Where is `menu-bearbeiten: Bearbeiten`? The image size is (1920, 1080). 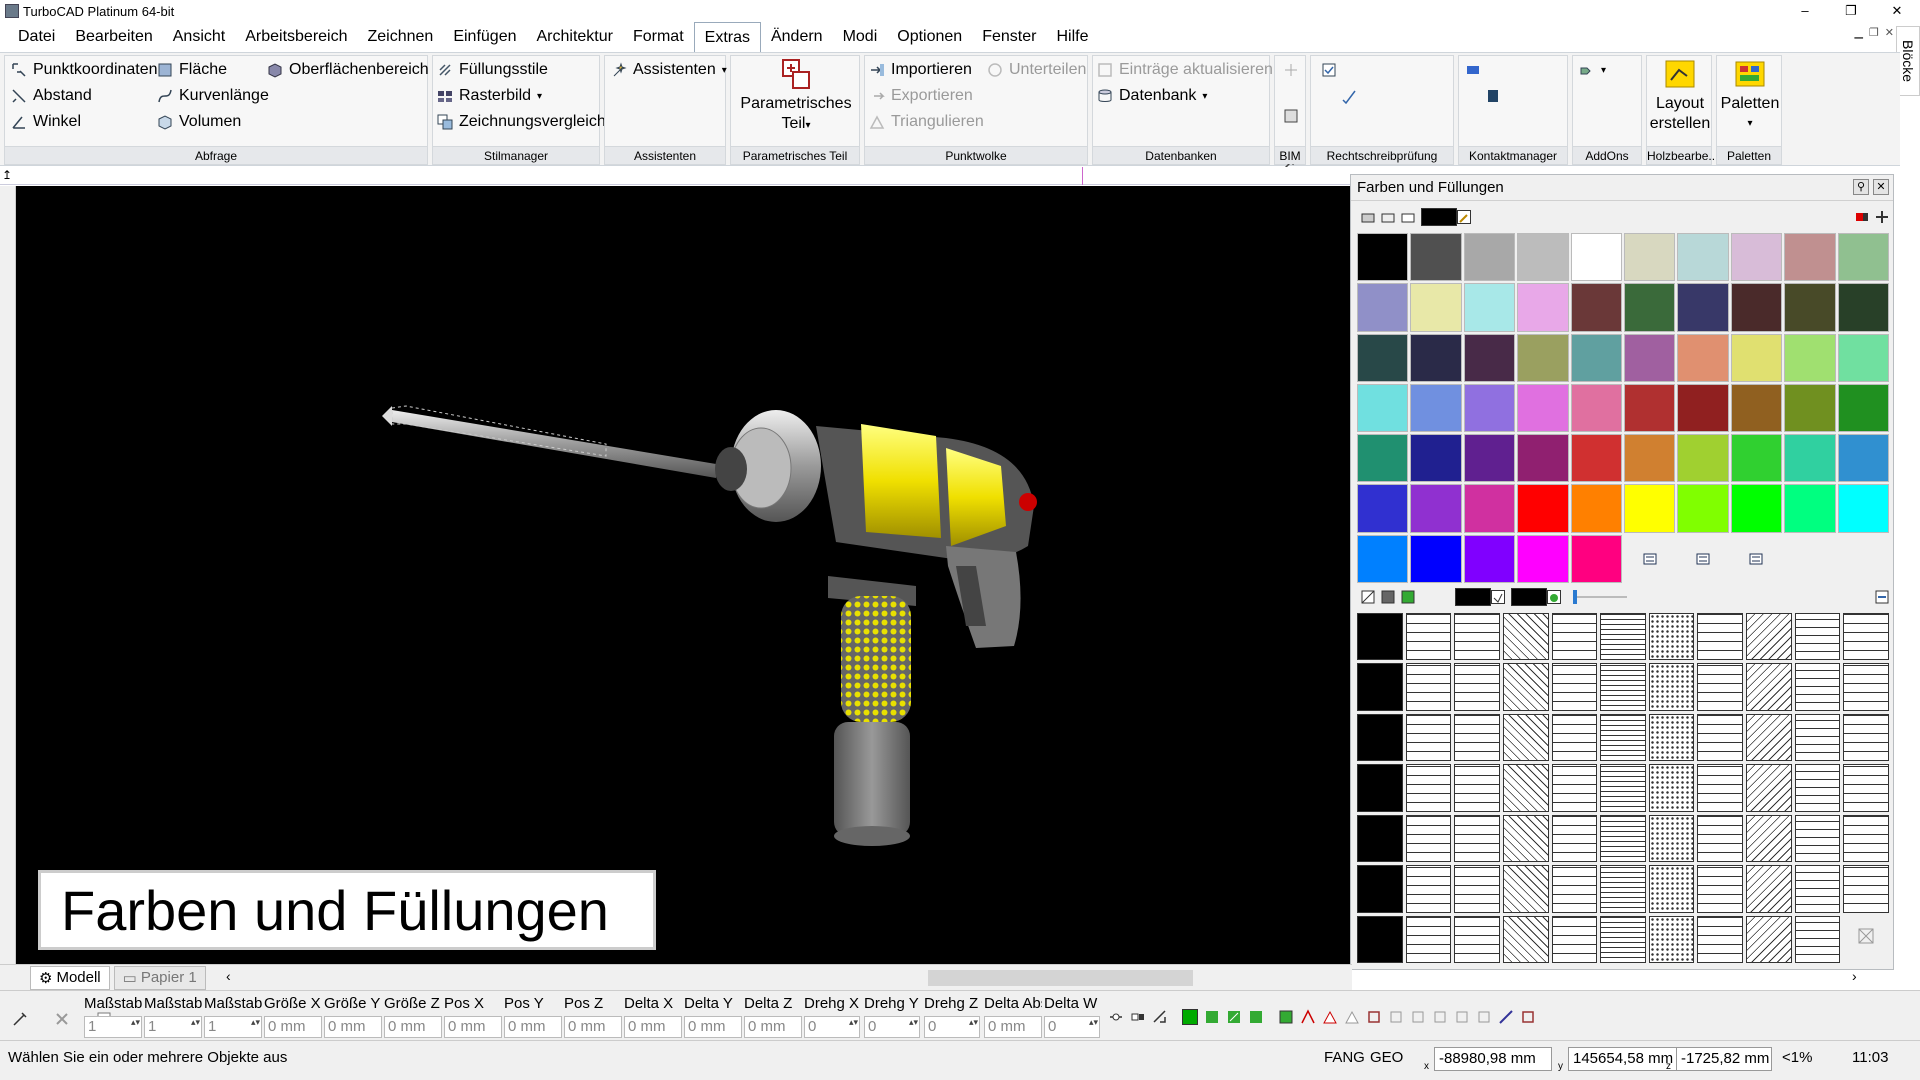
menu-bearbeiten: Bearbeiten is located at coordinates (113, 37).